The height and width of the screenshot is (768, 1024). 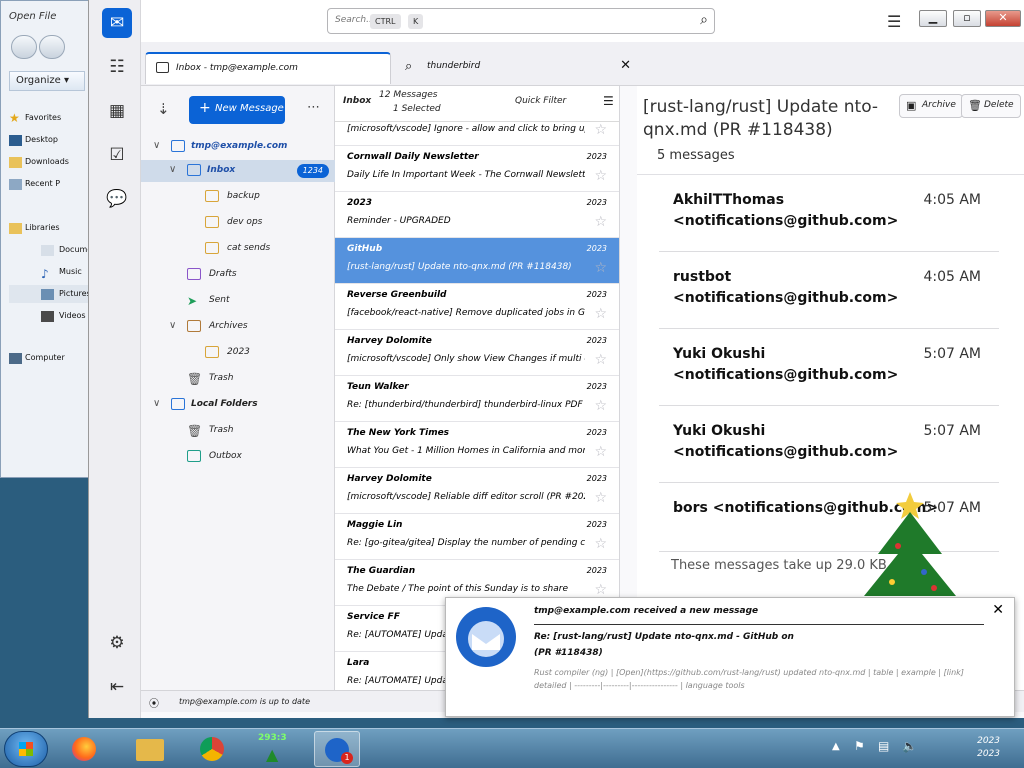 I want to click on volume-icon: 🔈, so click(x=909, y=746).